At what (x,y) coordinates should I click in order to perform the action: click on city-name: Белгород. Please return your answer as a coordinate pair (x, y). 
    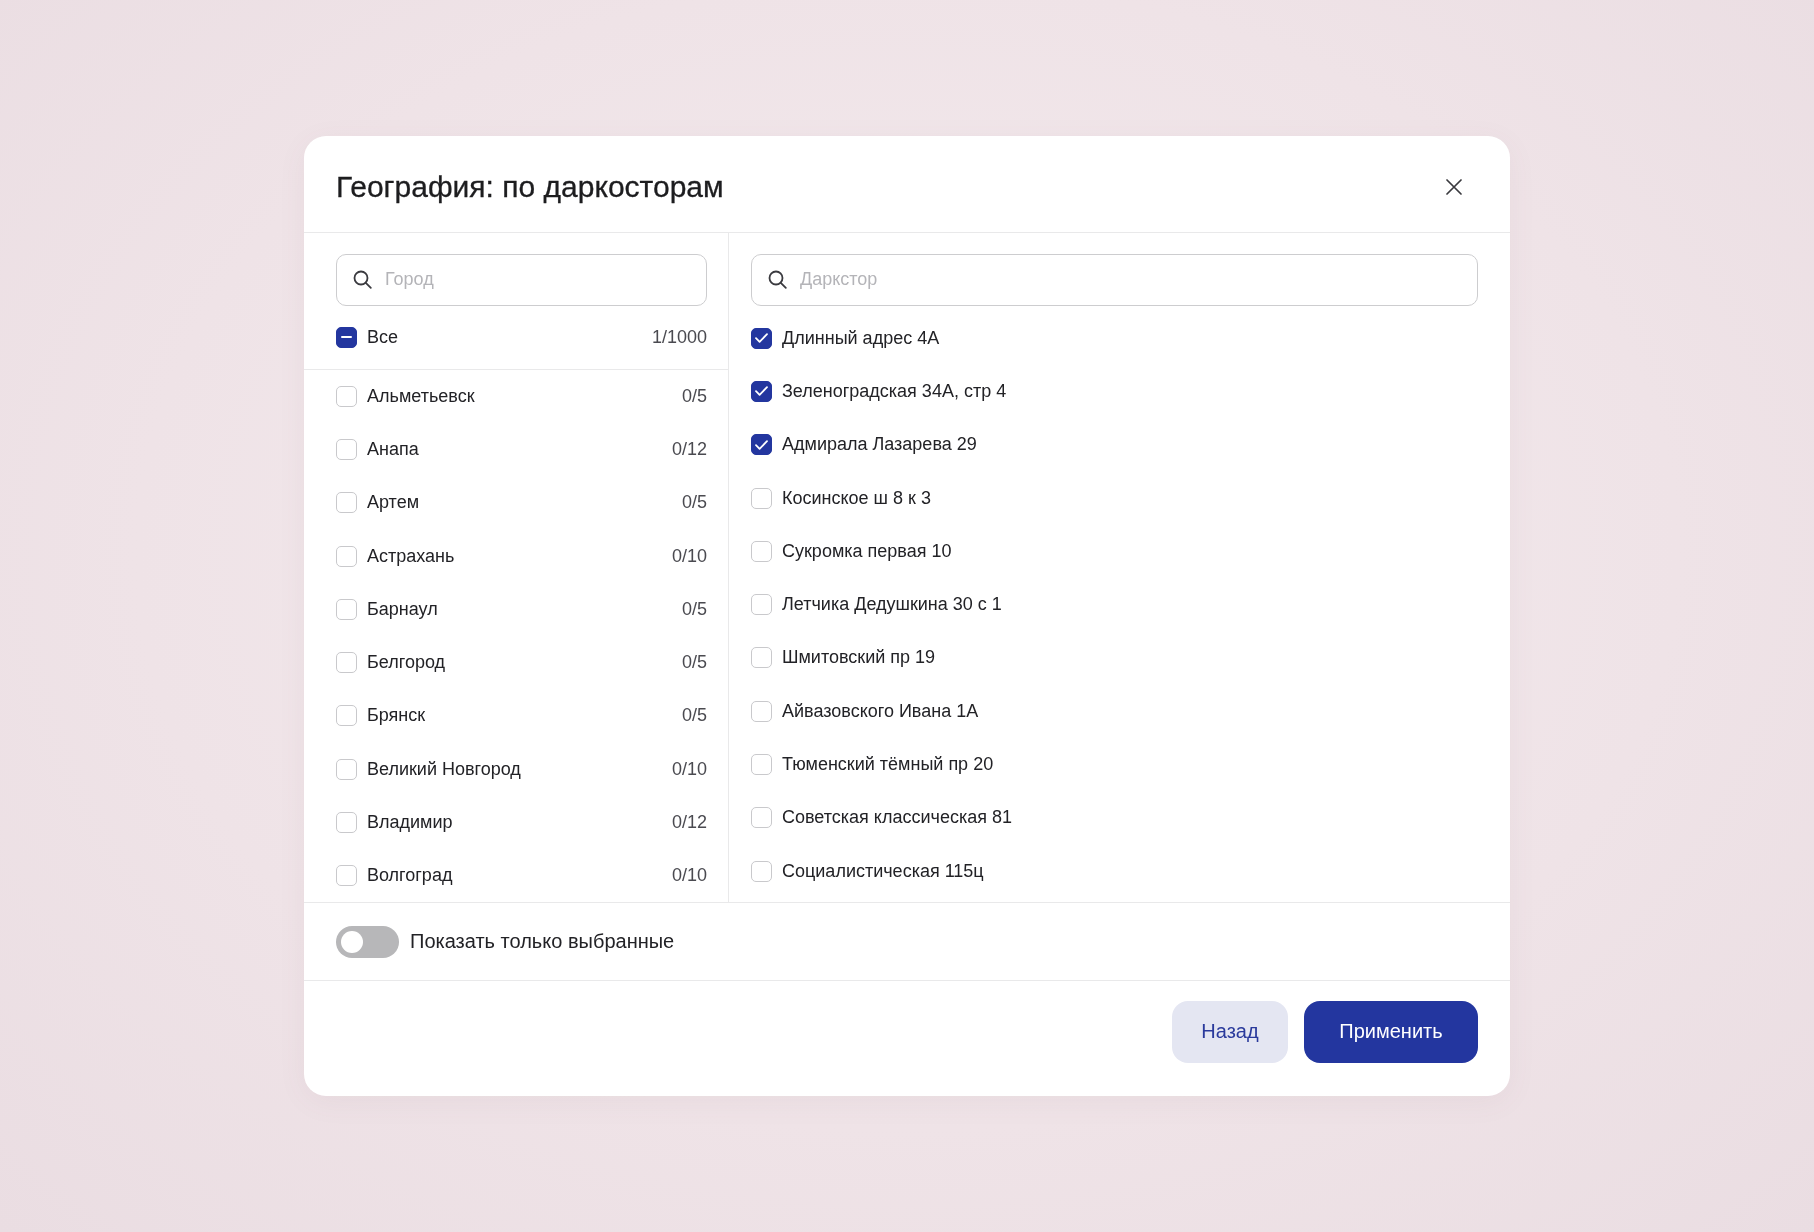
    Looking at the image, I should click on (406, 663).